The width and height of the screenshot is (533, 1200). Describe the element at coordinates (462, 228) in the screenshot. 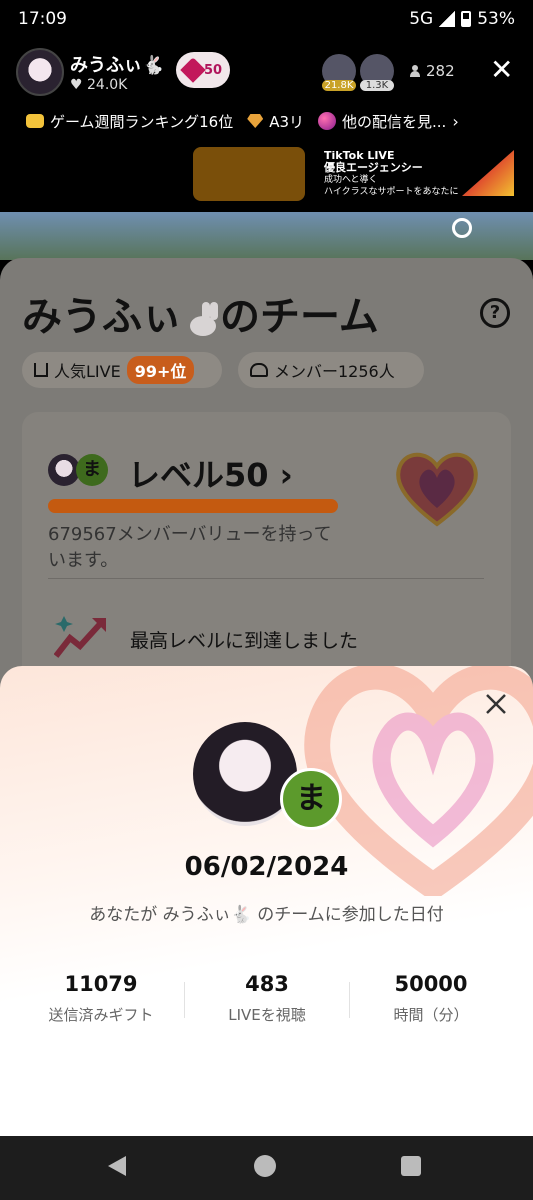

I see `gear-icon` at that location.